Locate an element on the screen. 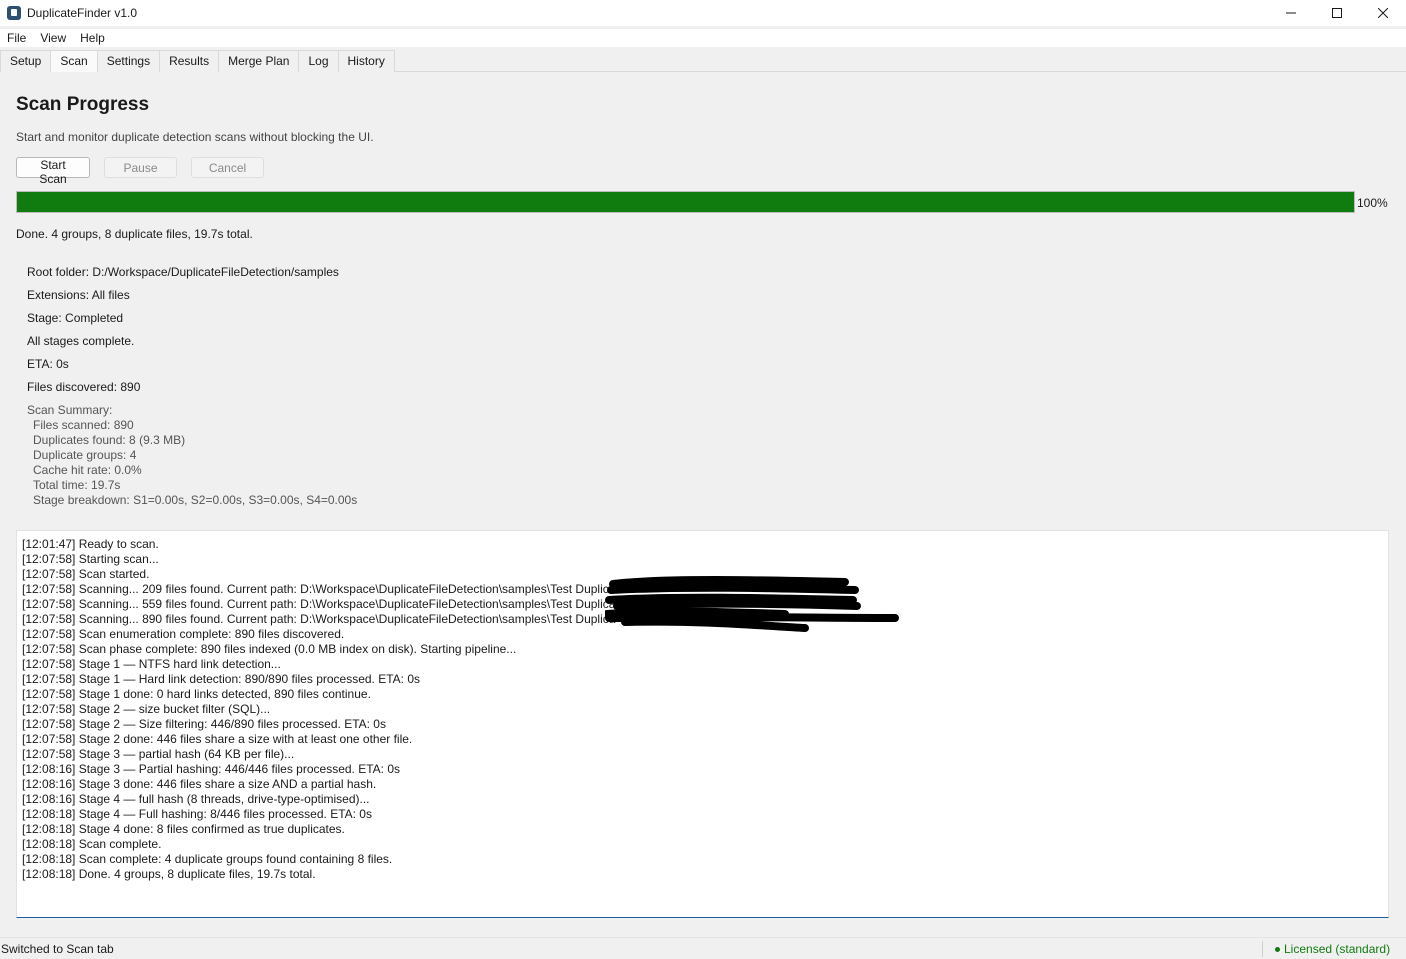 The image size is (1406, 959). tab-scan: Scan is located at coordinates (74, 61).